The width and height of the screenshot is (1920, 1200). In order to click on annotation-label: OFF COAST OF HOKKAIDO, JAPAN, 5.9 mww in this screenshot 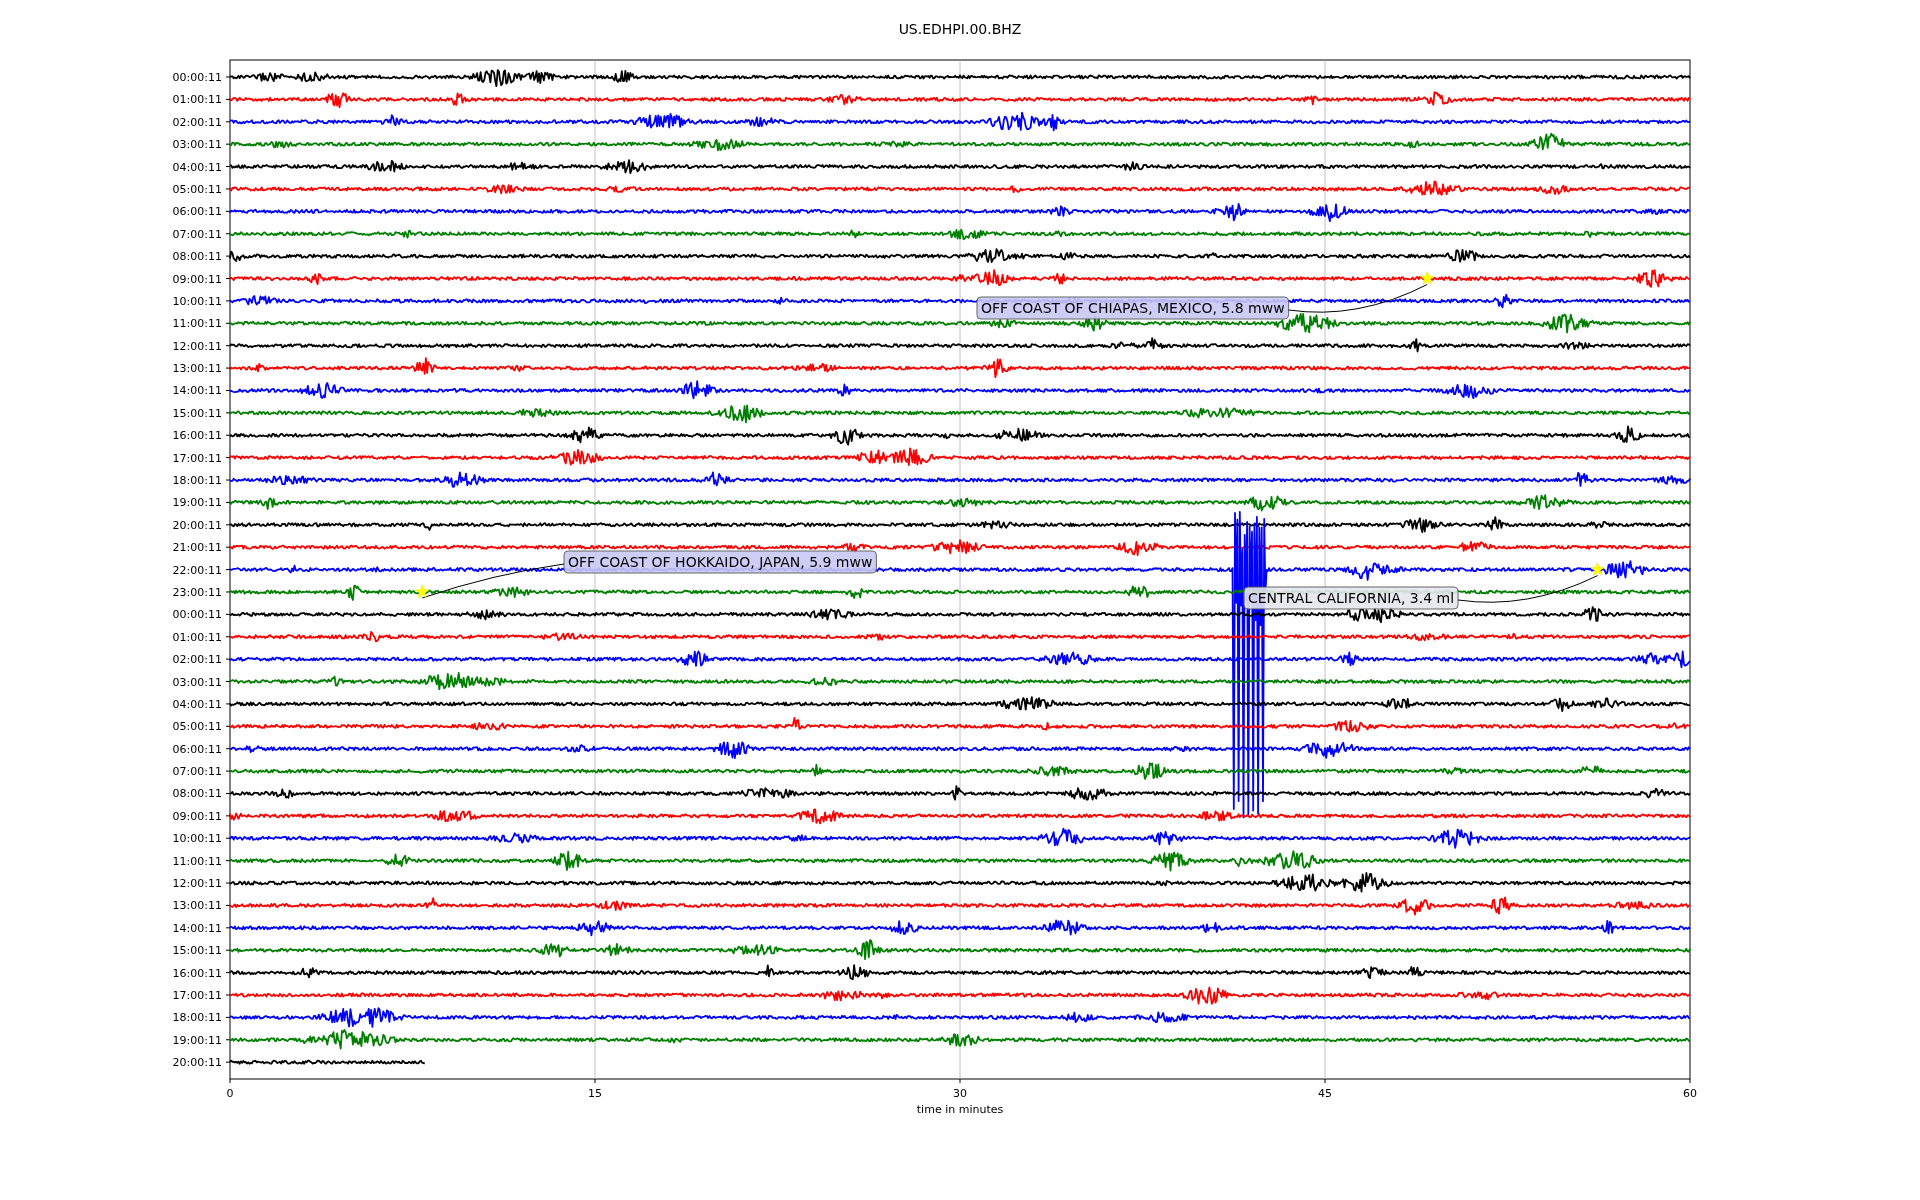, I will do `click(720, 562)`.